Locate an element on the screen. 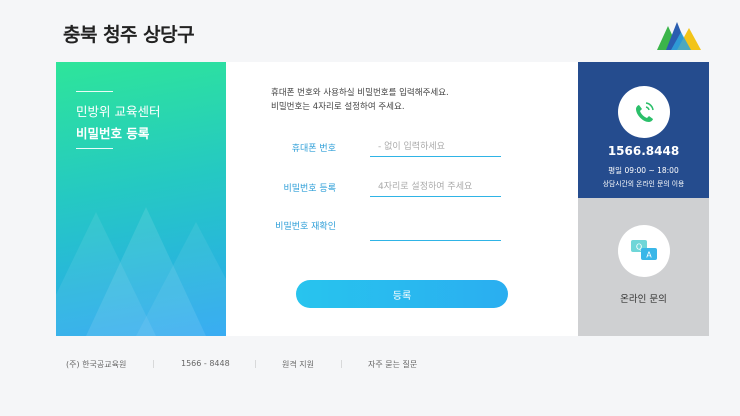  footer-company: (주) 한국공교육원 is located at coordinates (96, 364).